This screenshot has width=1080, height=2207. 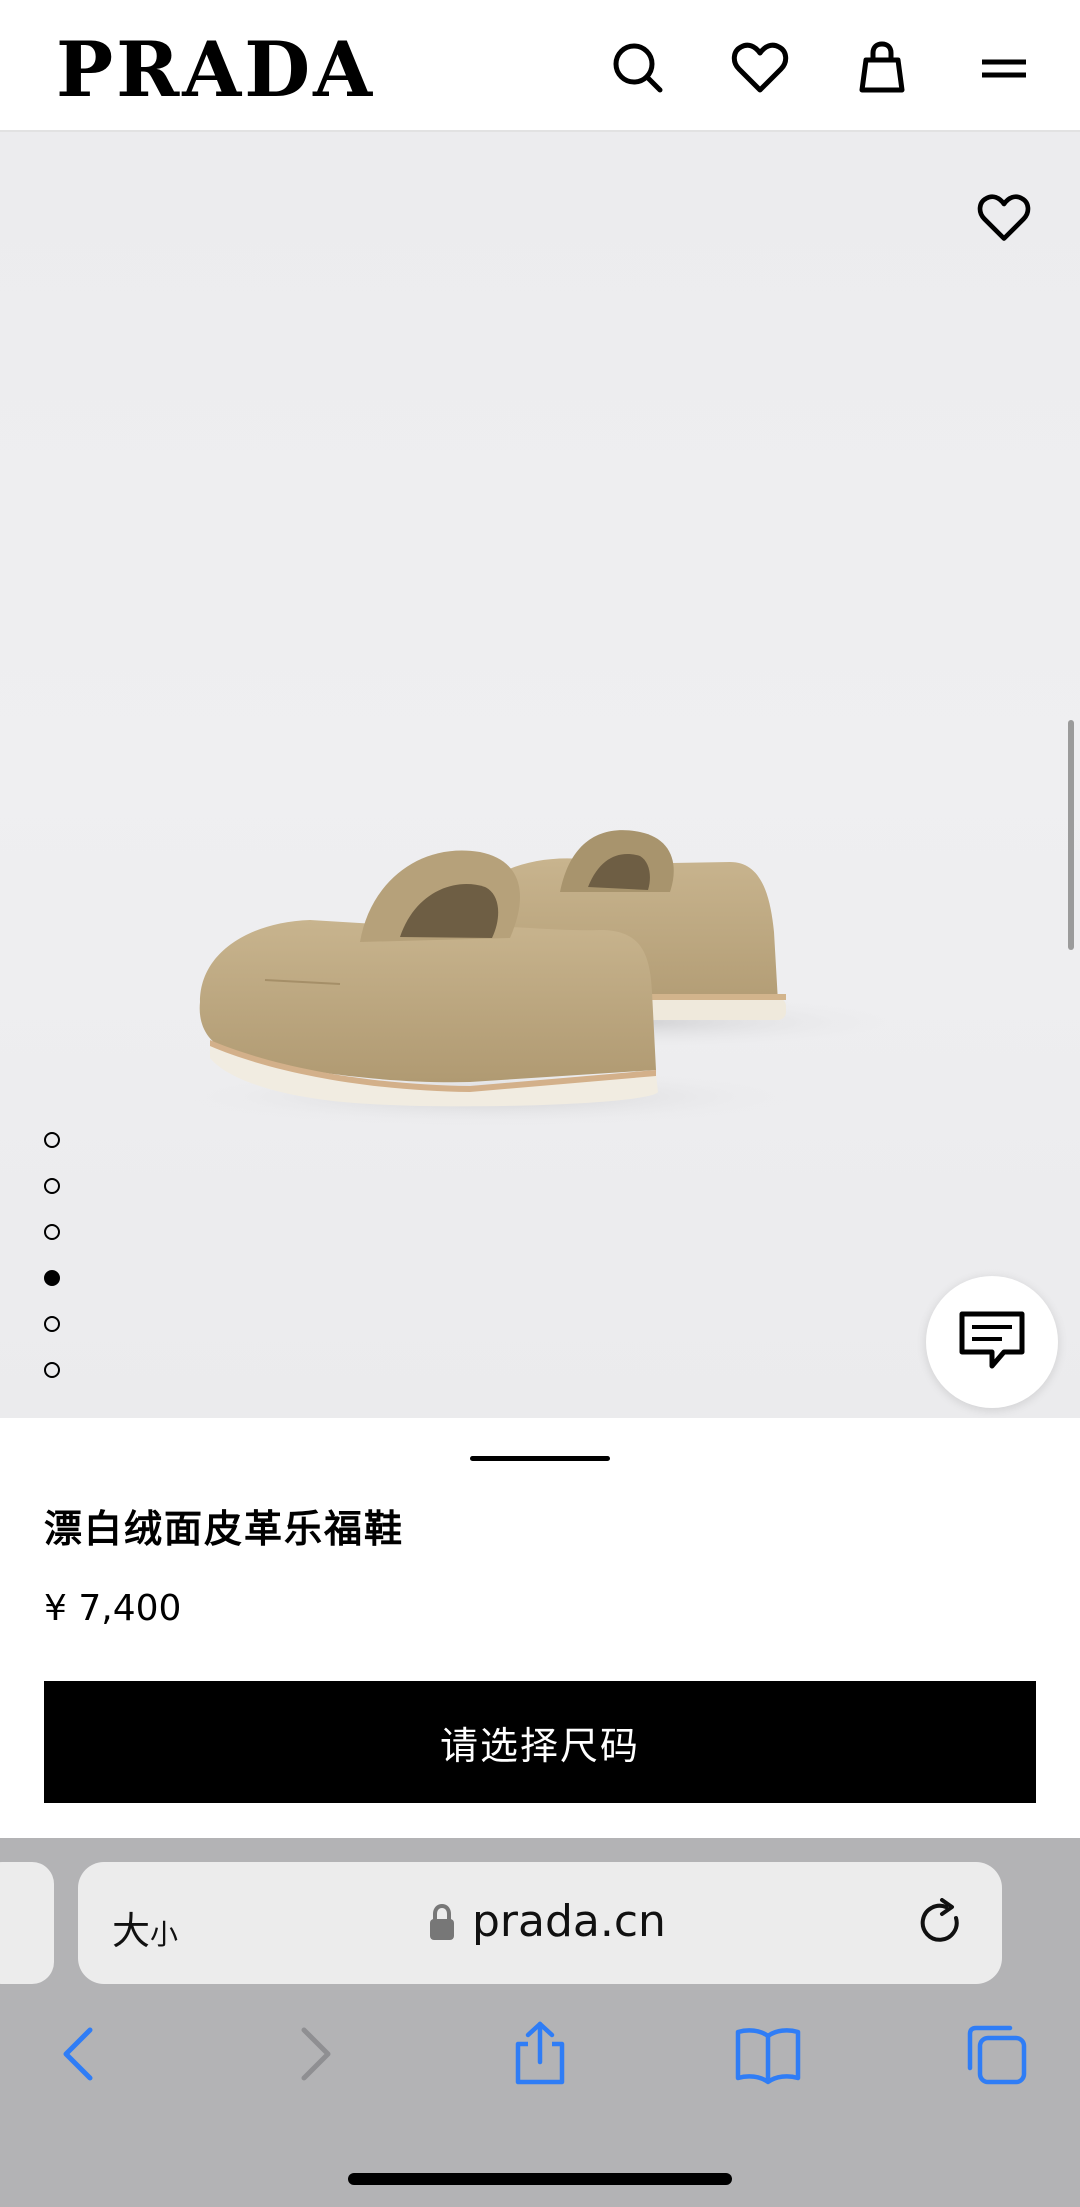 I want to click on product-price: ¥ 7,400, so click(x=113, y=1608).